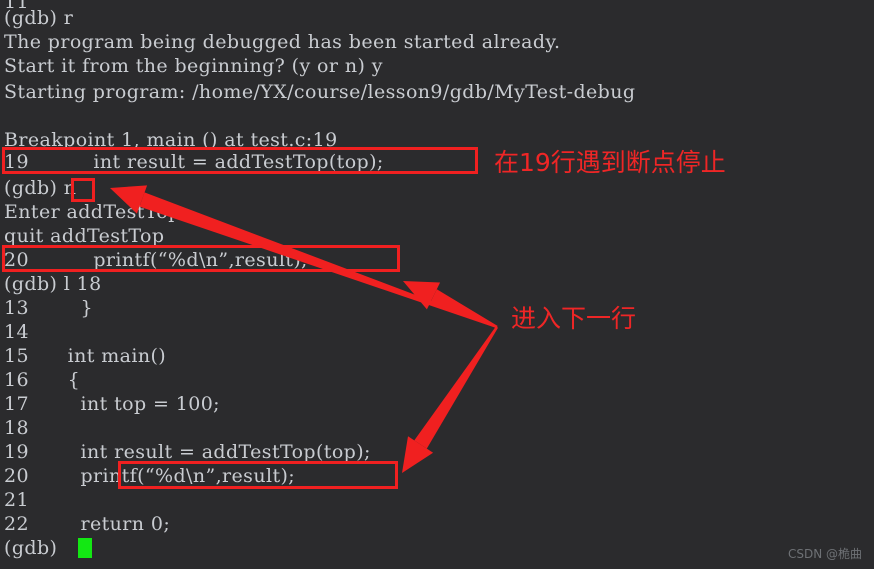  What do you see at coordinates (85, 356) in the screenshot?
I see `terminal-line: 15 int main()` at bounding box center [85, 356].